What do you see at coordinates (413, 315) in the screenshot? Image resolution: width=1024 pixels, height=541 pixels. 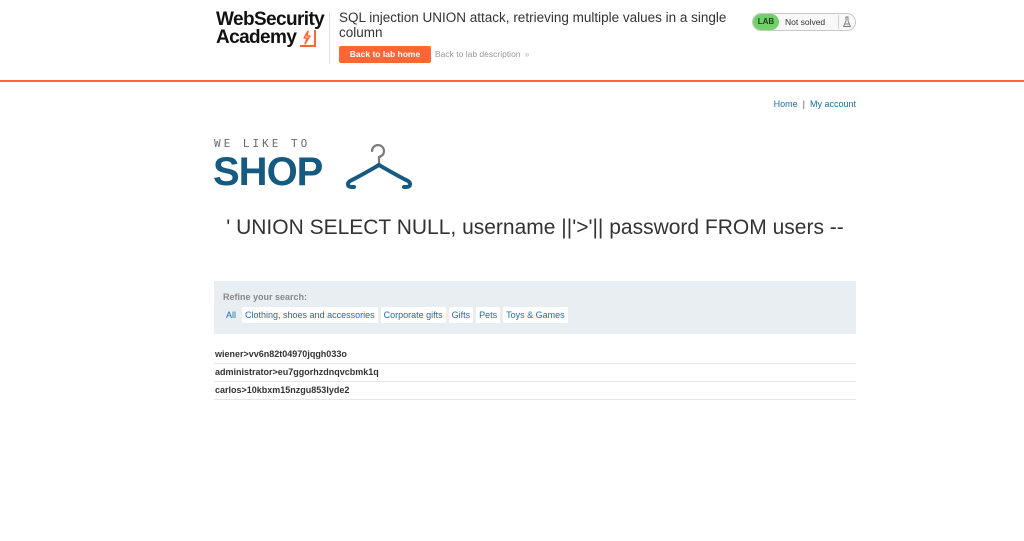 I see `category-filter-corporate-gifts: Corporate gifts` at bounding box center [413, 315].